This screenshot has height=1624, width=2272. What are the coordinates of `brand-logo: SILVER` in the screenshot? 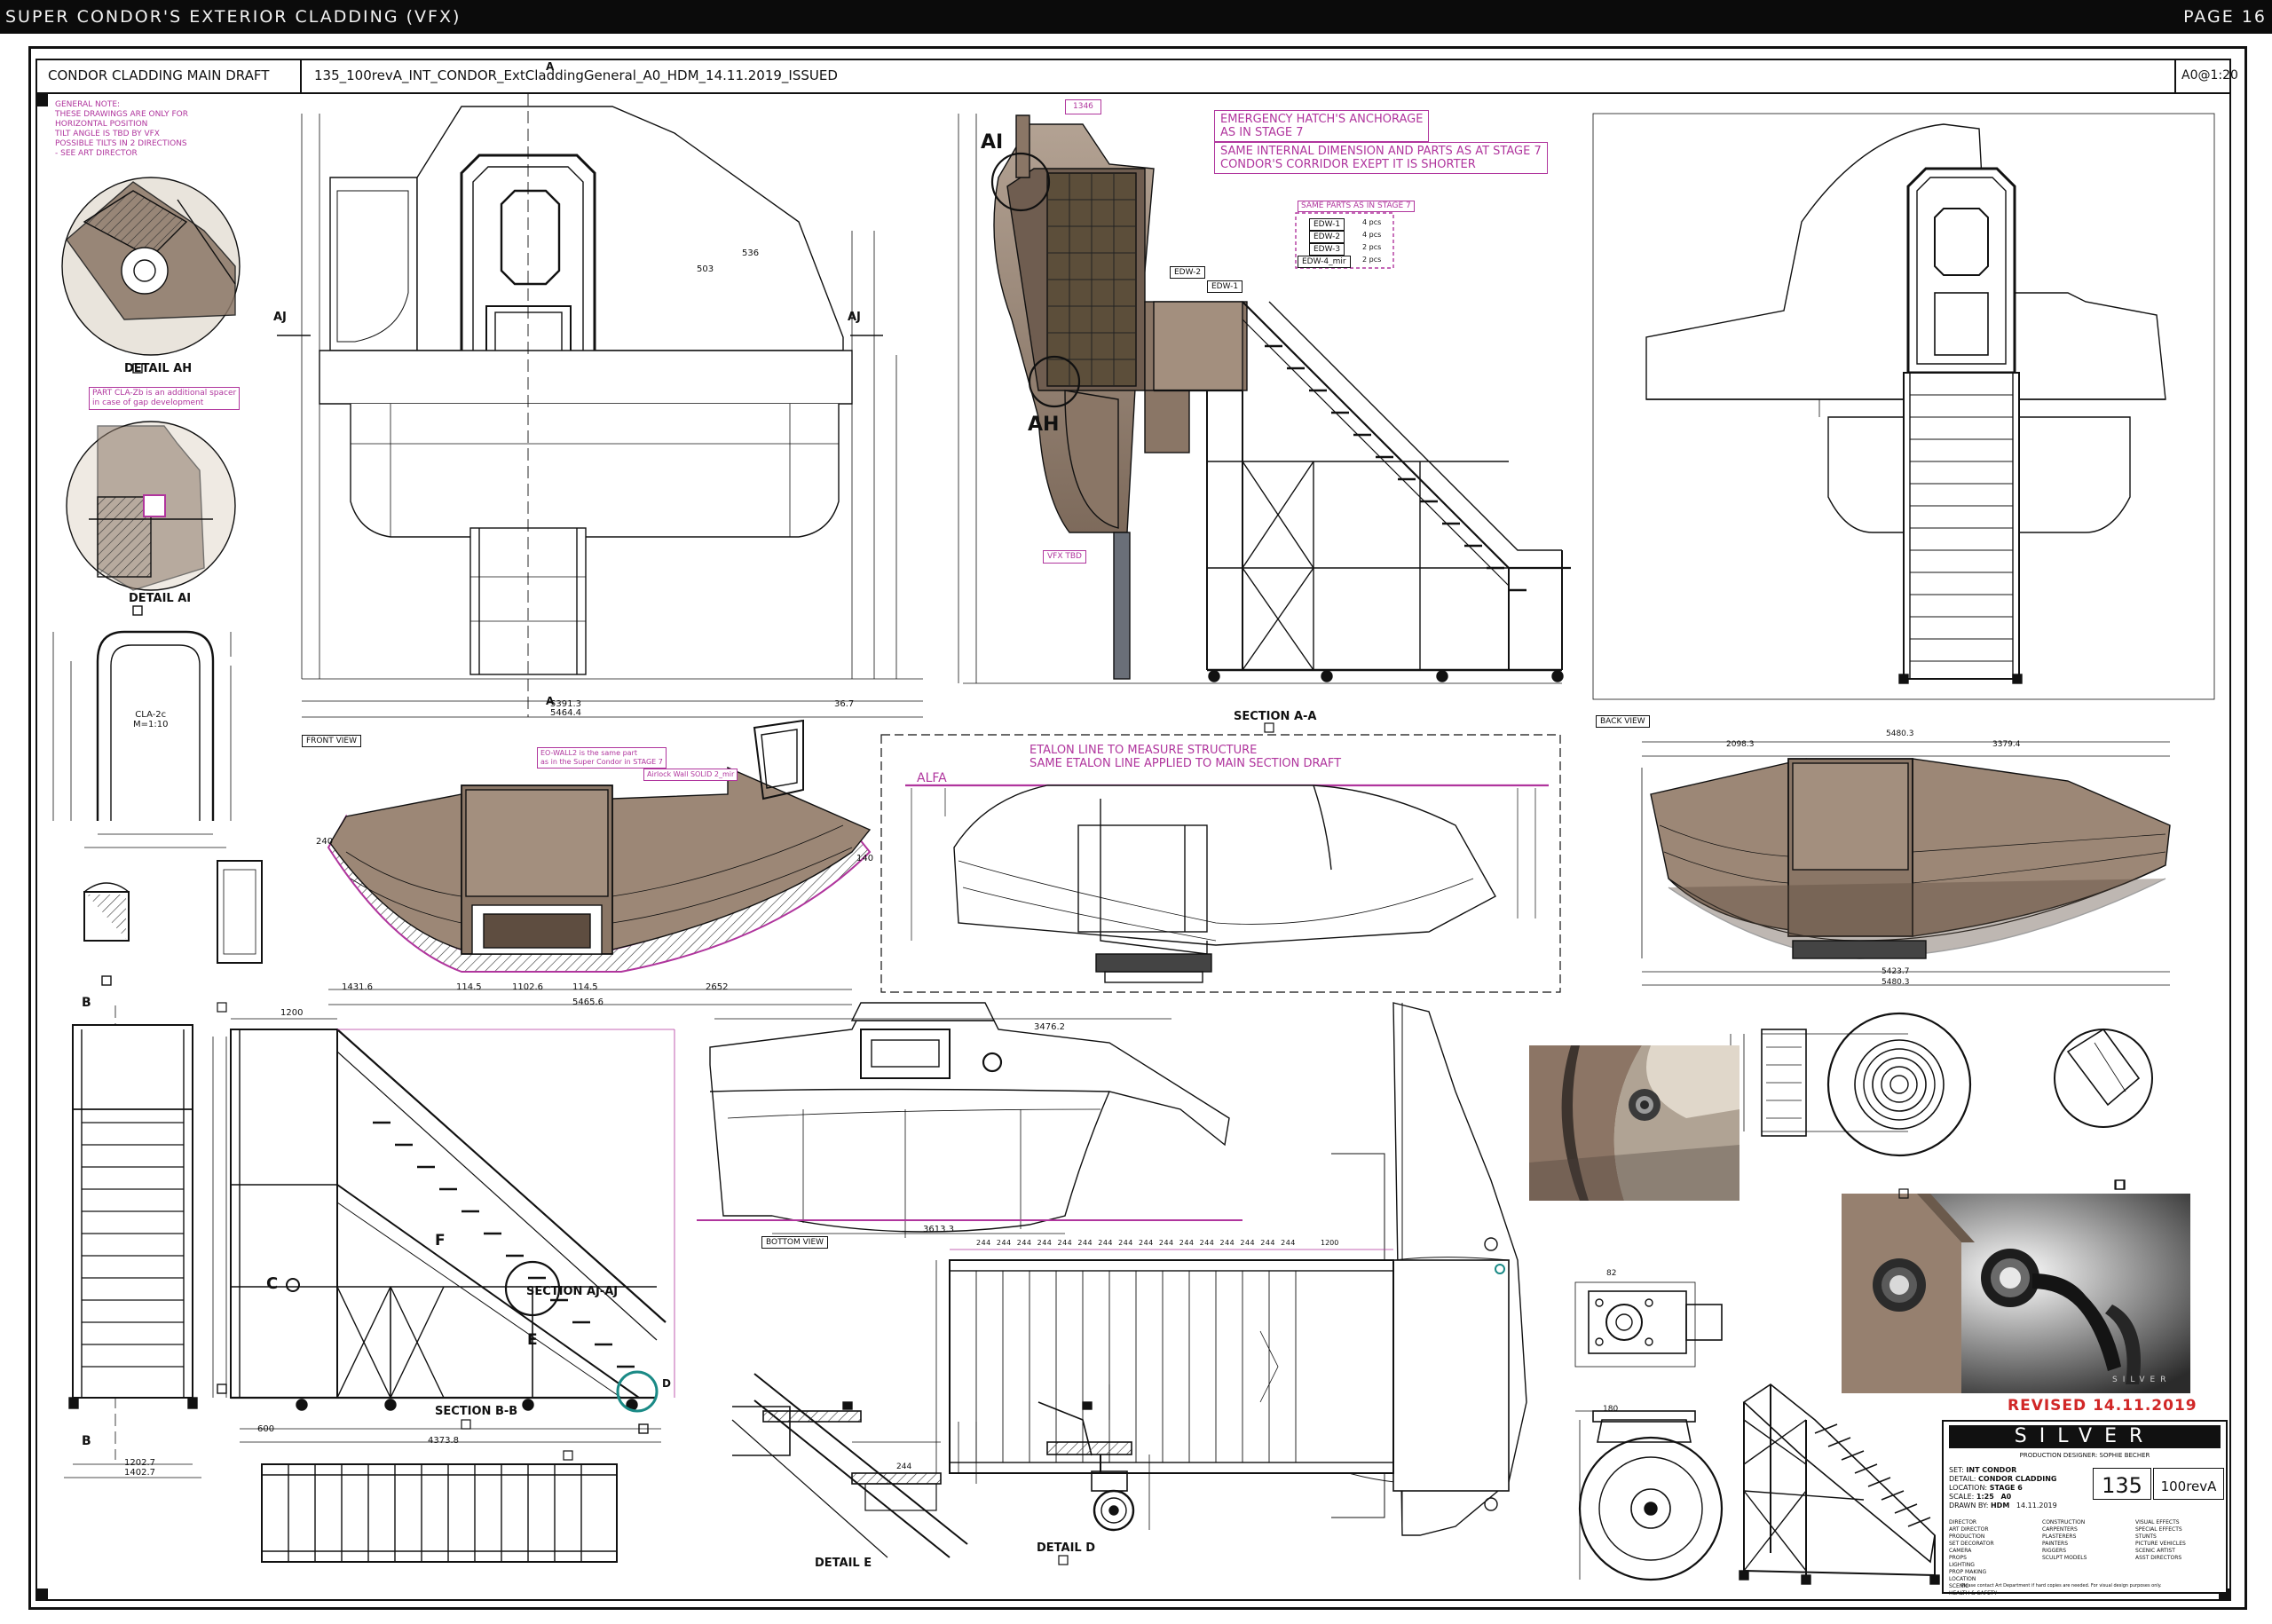 It's located at (2085, 1436).